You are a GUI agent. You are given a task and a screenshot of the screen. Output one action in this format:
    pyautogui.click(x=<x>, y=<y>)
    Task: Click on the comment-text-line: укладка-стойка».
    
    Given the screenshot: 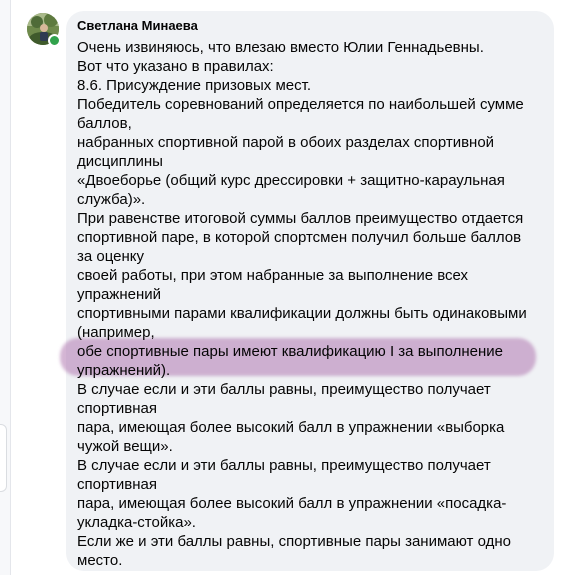 What is the action you would take?
    pyautogui.click(x=136, y=522)
    